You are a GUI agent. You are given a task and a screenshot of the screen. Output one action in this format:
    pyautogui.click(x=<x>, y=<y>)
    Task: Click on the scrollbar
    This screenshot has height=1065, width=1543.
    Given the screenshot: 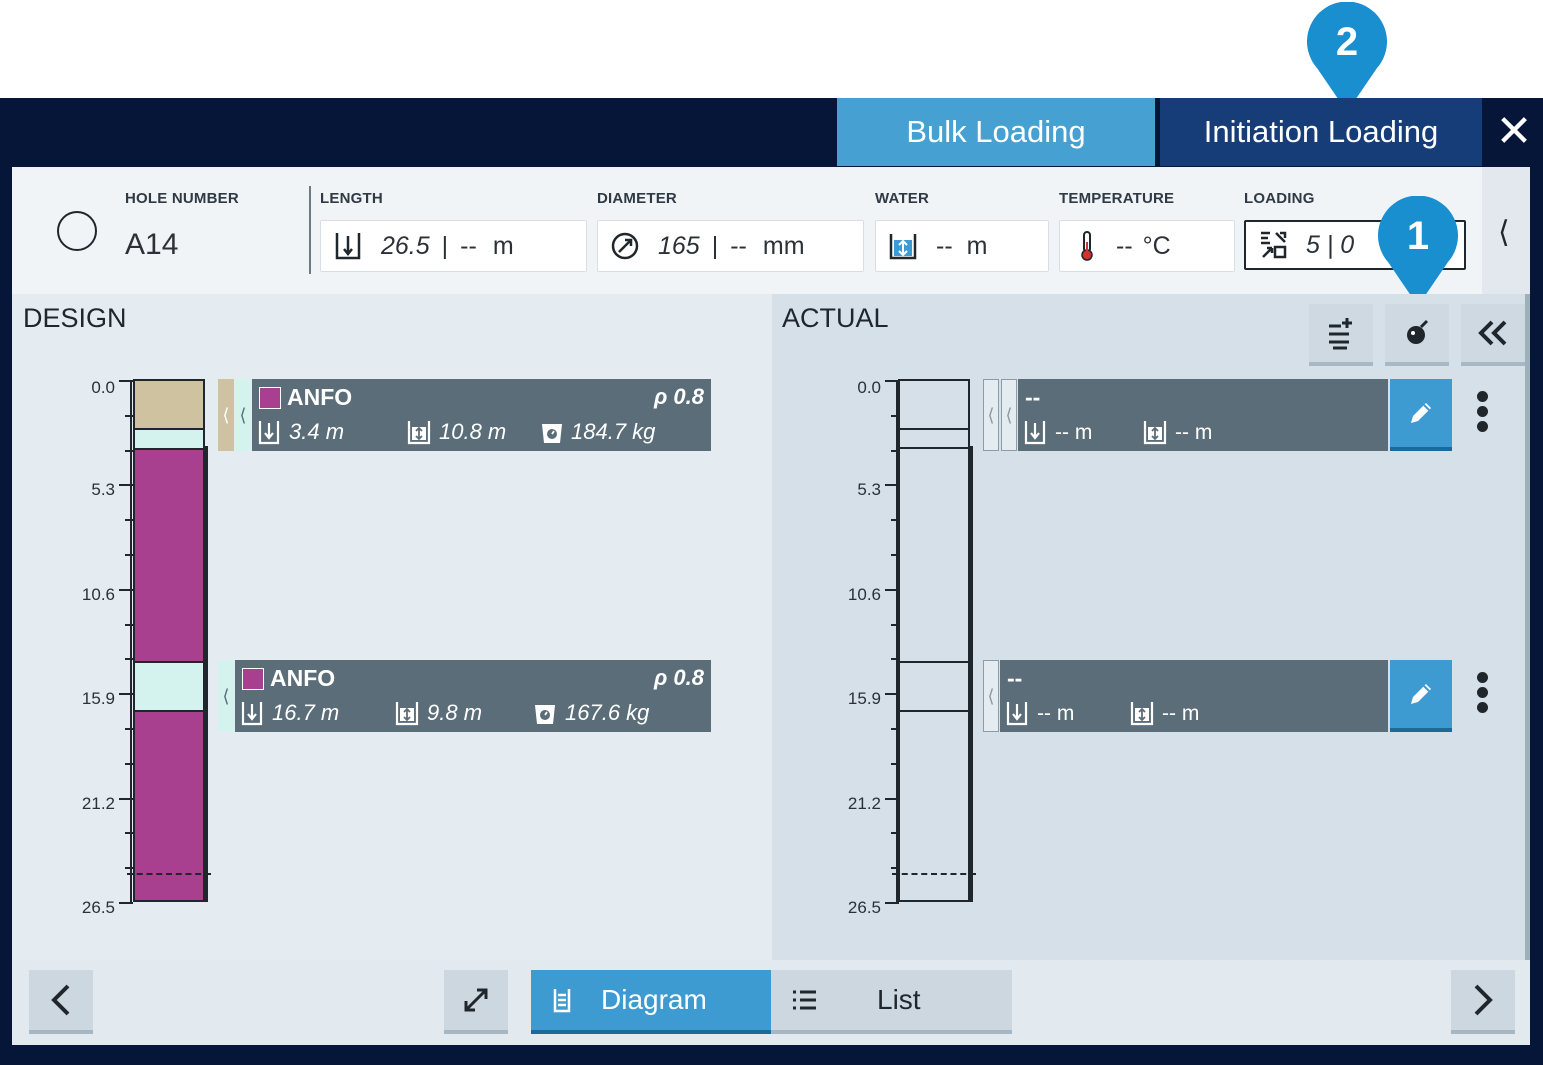 What is the action you would take?
    pyautogui.click(x=1527, y=627)
    